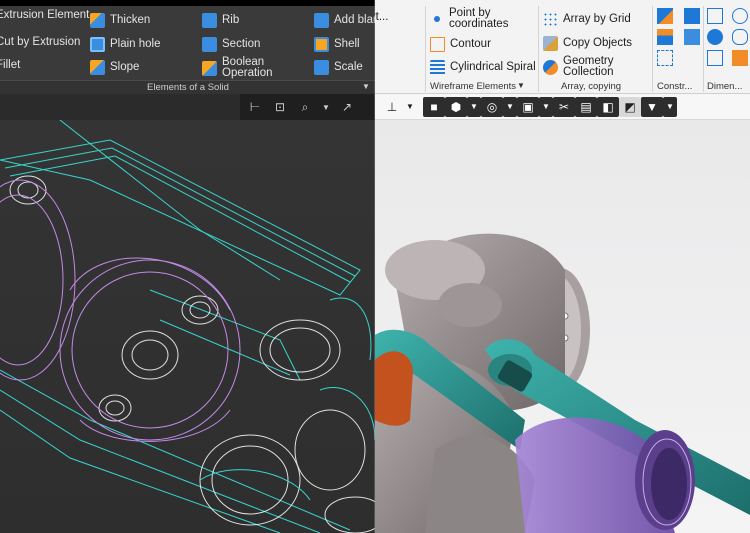 This screenshot has width=750, height=533. Describe the element at coordinates (437, 44) in the screenshot. I see `contour-icon` at that location.